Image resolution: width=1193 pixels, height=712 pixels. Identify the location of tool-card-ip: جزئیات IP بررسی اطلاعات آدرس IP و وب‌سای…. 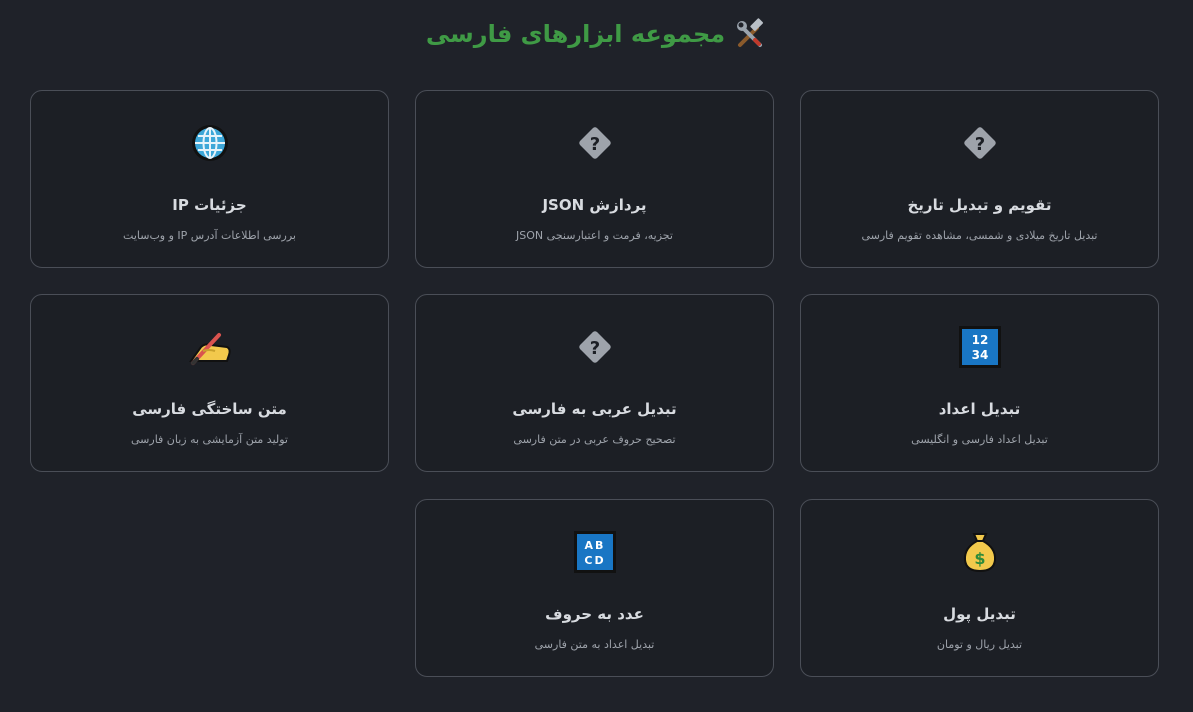
(209, 179).